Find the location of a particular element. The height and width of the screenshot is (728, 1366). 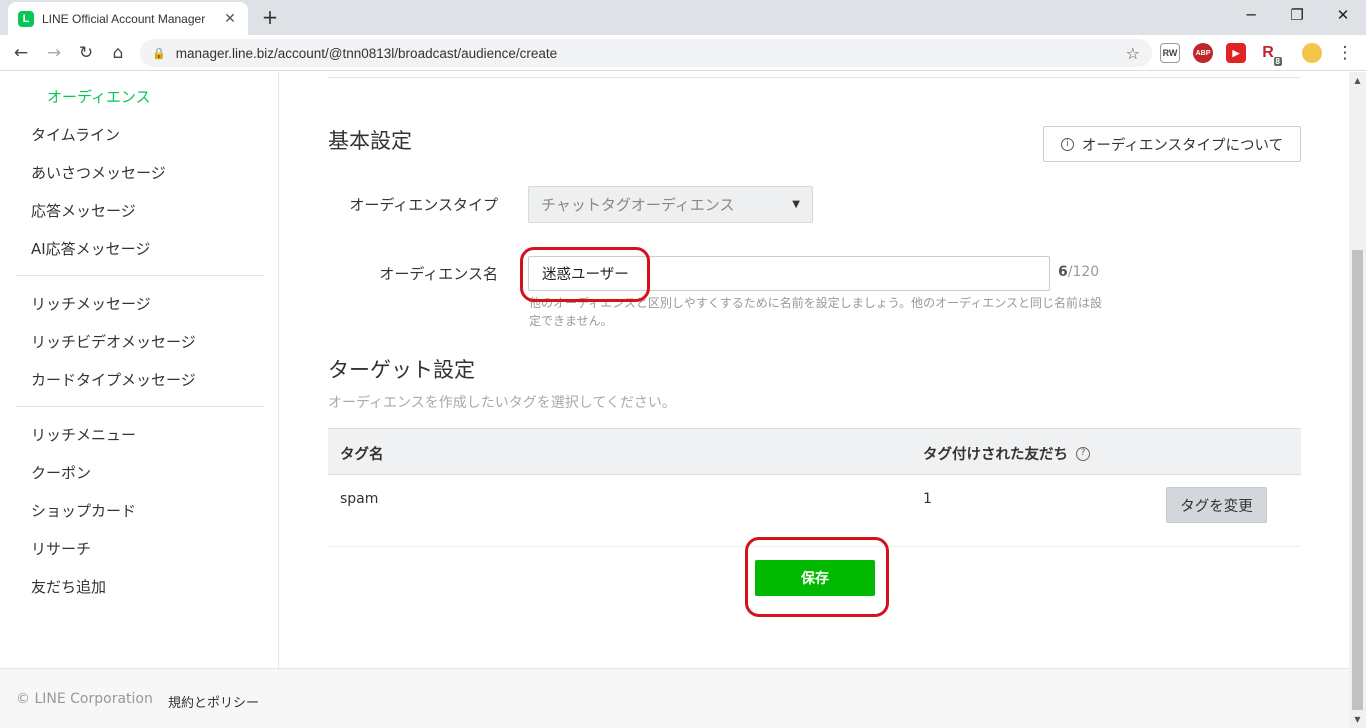

page-scrollbar: ▲ ▼ is located at coordinates (1357, 400).